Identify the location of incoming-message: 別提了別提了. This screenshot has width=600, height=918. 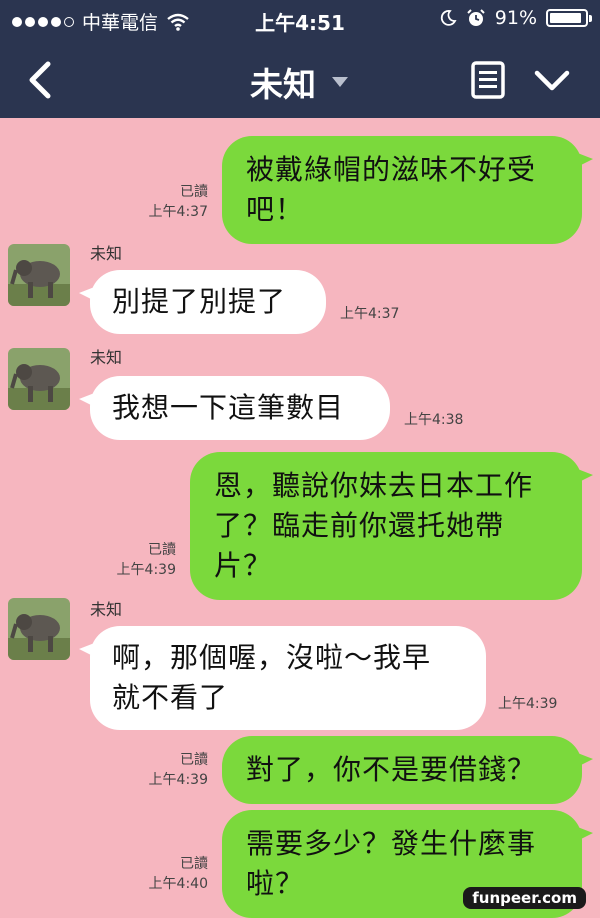
(202, 302).